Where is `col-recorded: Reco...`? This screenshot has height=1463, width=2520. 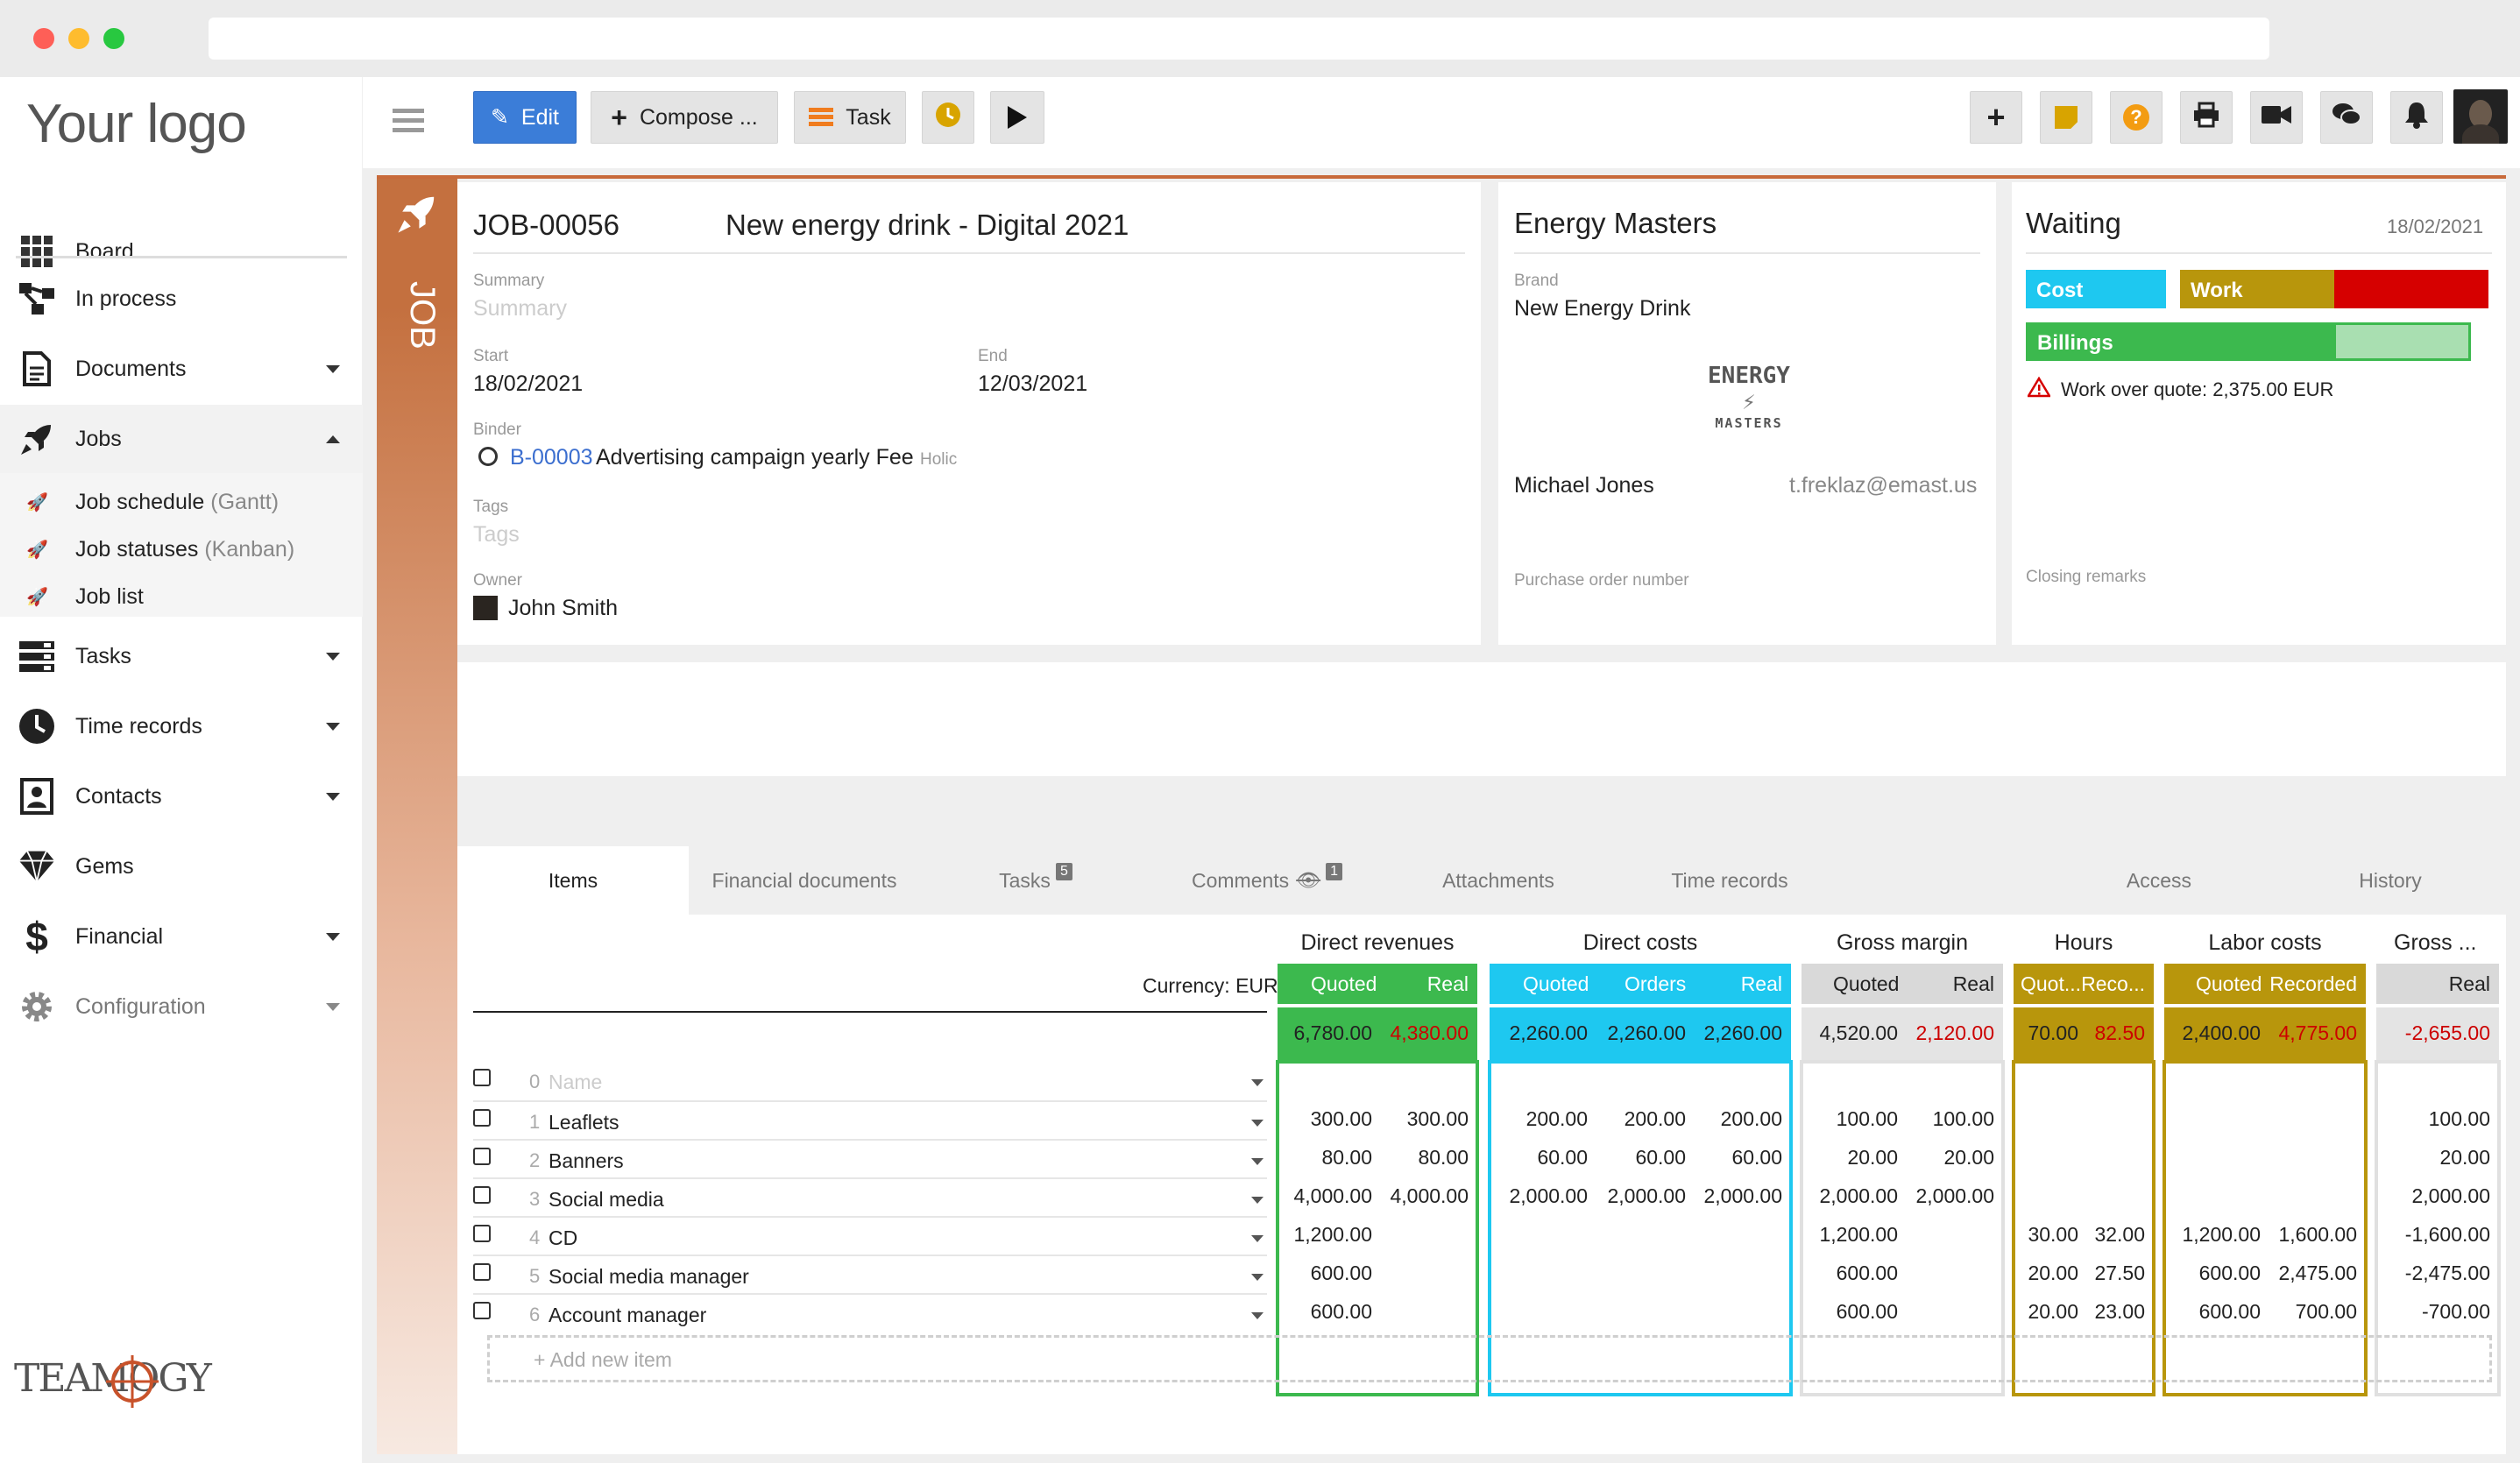
col-recorded: Reco... is located at coordinates (2113, 984).